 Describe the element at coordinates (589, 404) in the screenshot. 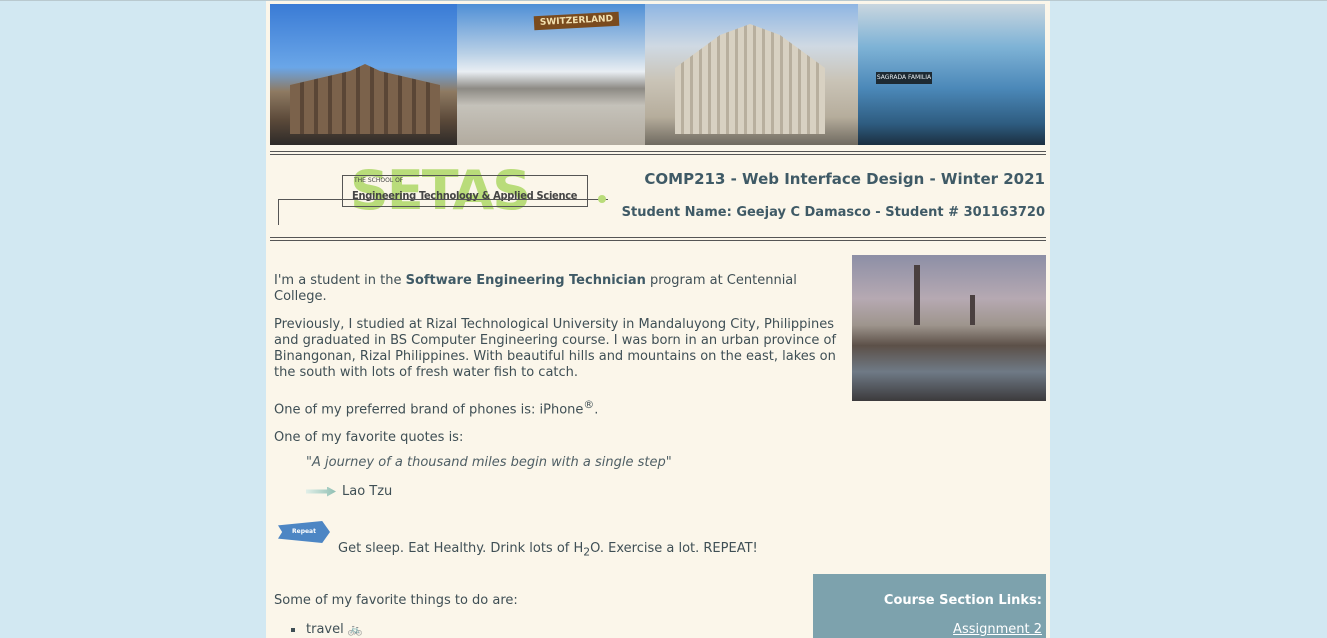

I see `registered-mark: ®` at that location.